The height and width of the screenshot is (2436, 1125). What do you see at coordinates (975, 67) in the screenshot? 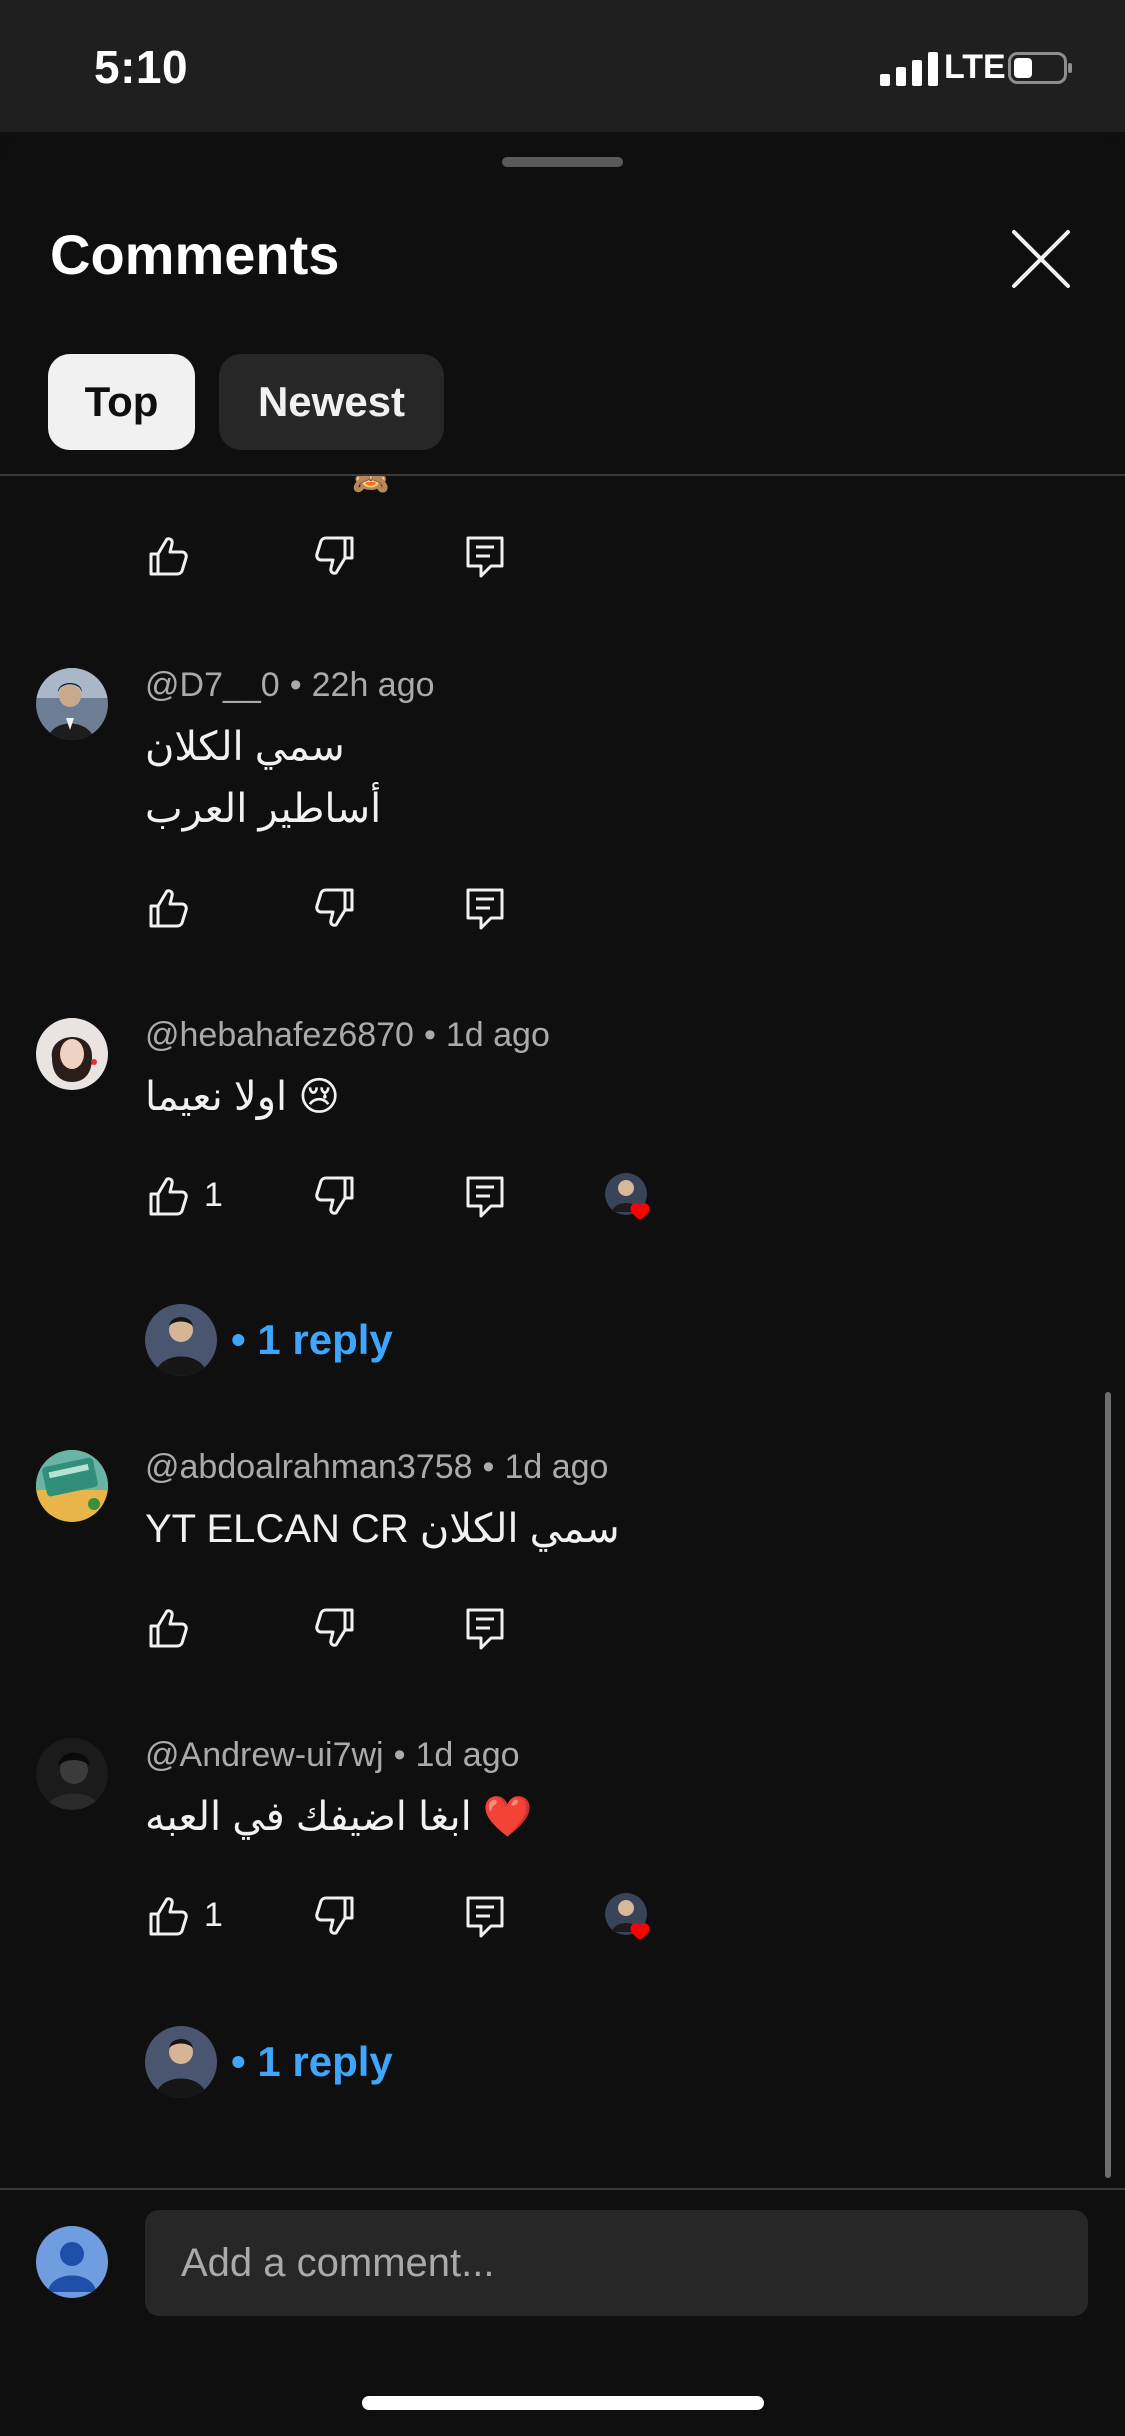
I see `network-type: LTE` at bounding box center [975, 67].